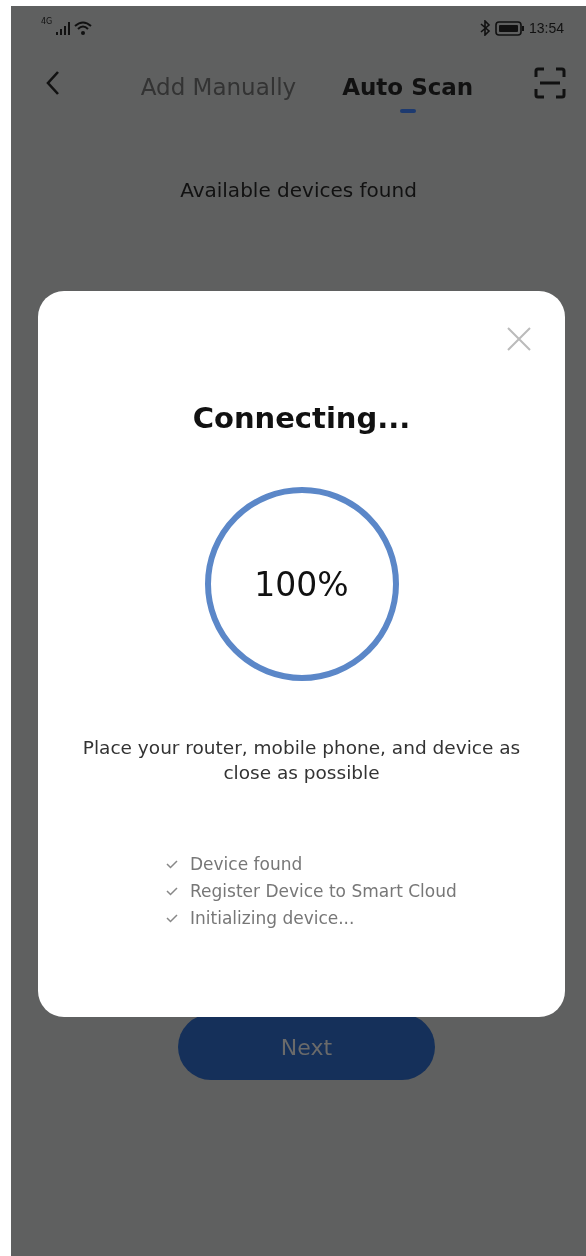 Image resolution: width=586 pixels, height=1256 pixels. Describe the element at coordinates (408, 87) in the screenshot. I see `tab: Auto Scan` at that location.